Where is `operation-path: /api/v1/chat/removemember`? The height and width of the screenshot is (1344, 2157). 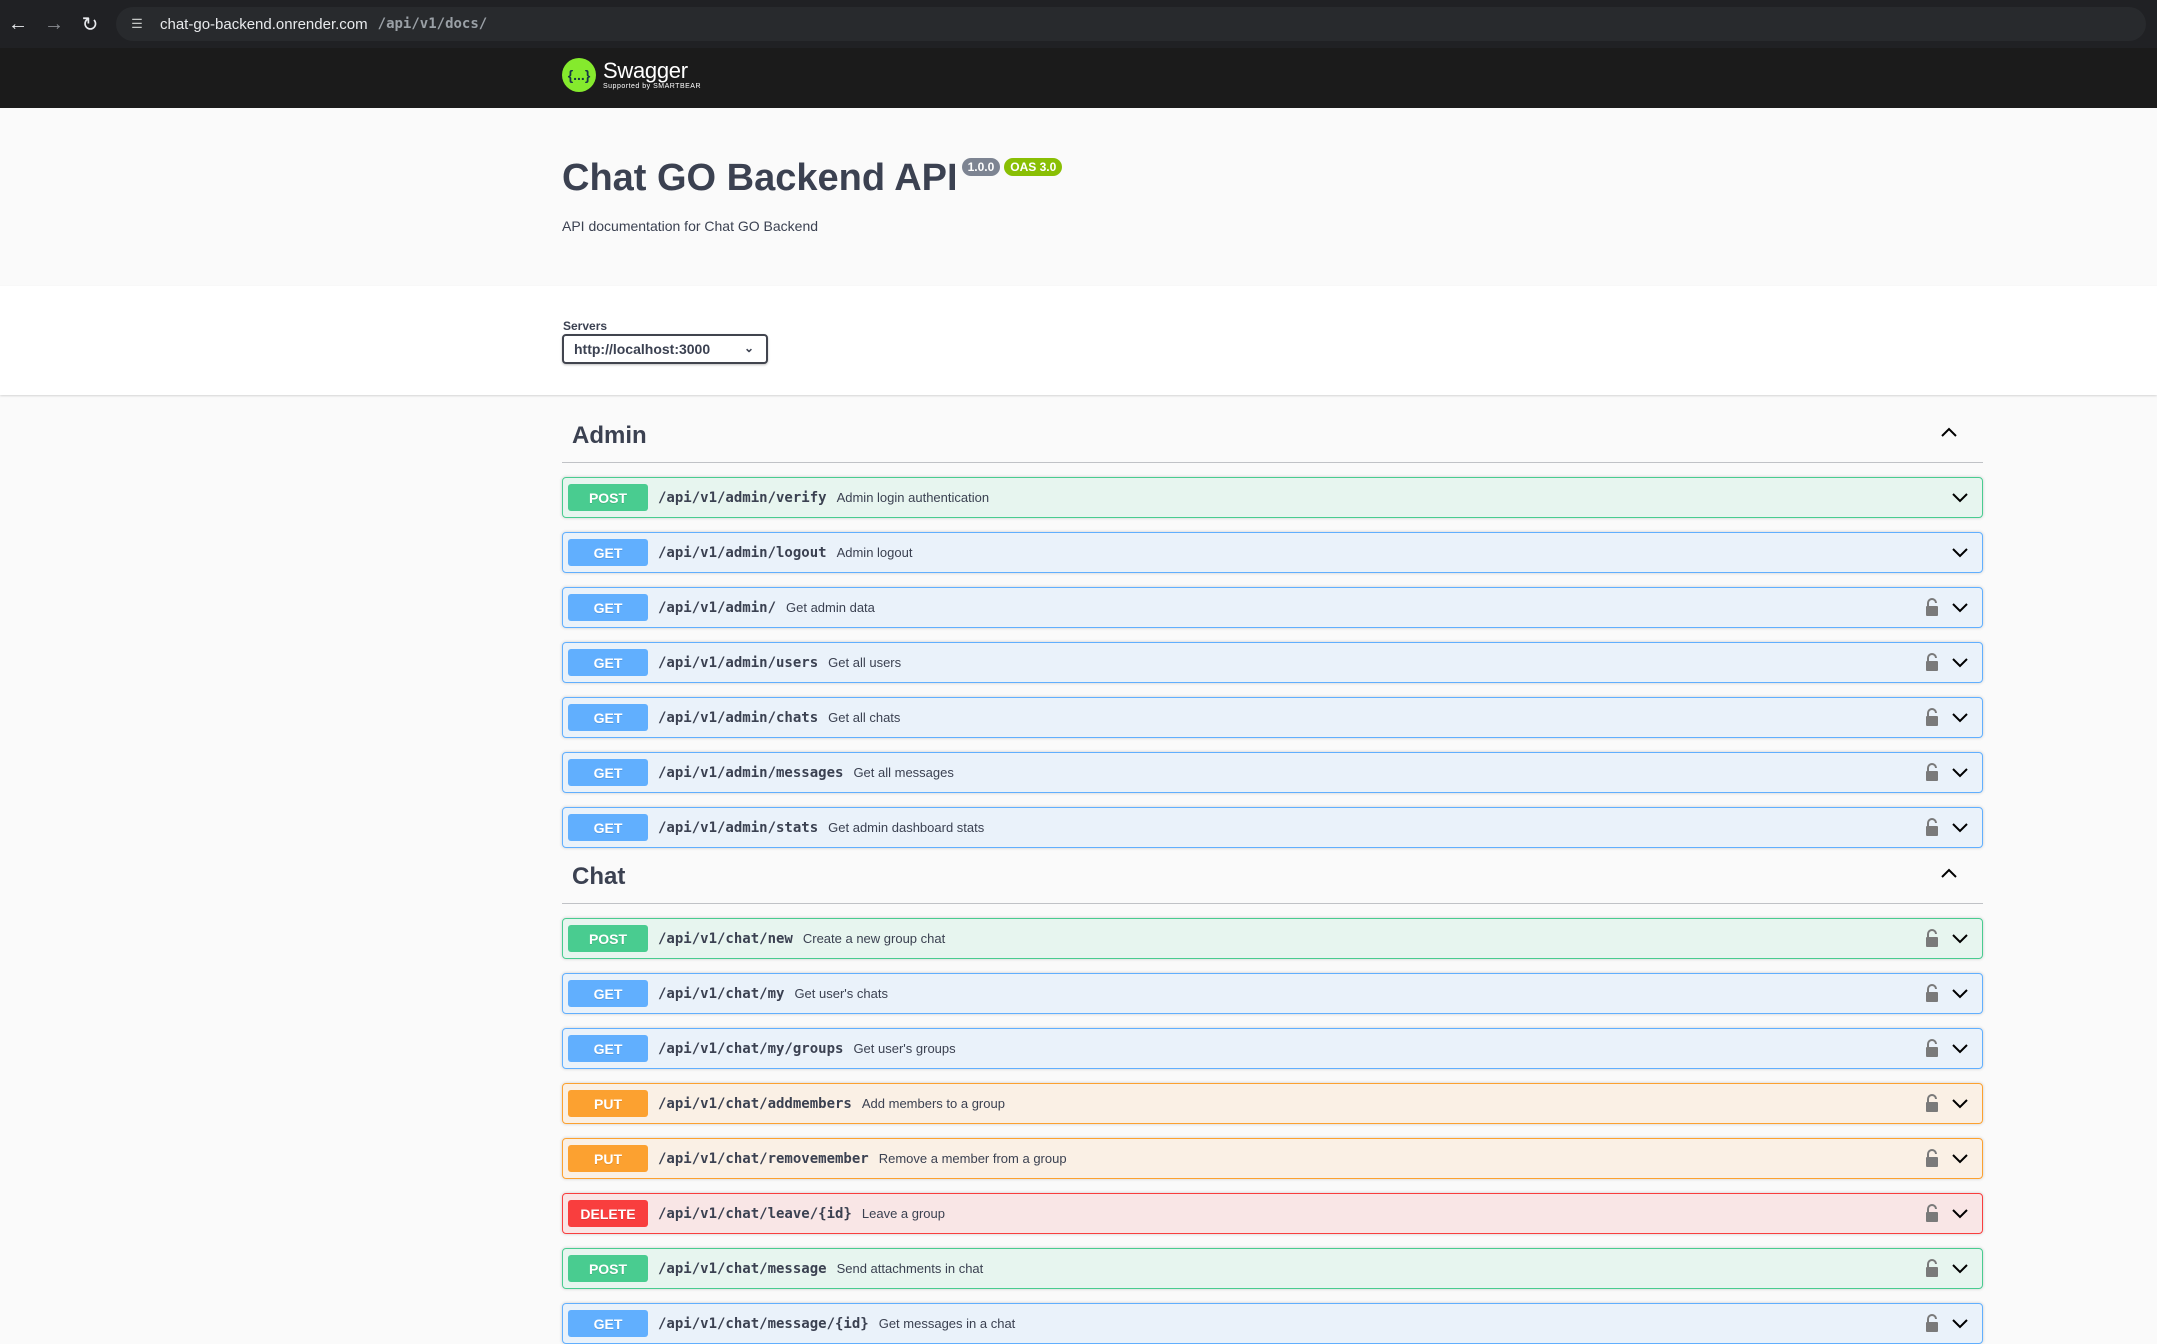
operation-path: /api/v1/chat/removemember is located at coordinates (763, 1158).